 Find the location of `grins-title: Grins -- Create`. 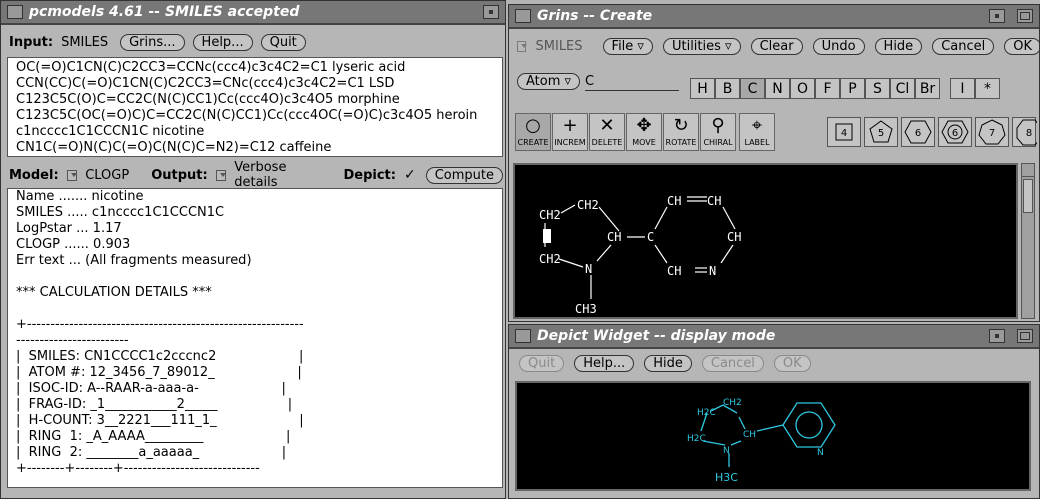

grins-title: Grins -- Create is located at coordinates (595, 16).